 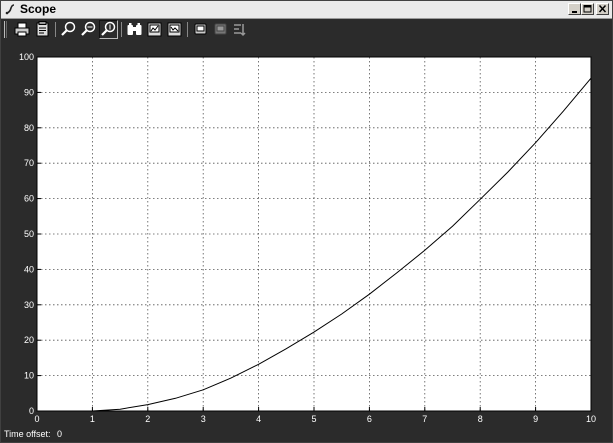 I want to click on y-tick-label: 70, so click(x=29, y=163).